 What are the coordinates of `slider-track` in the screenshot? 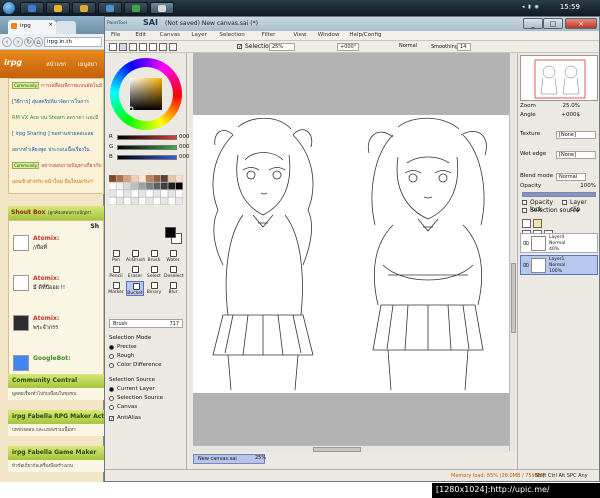 It's located at (147, 157).